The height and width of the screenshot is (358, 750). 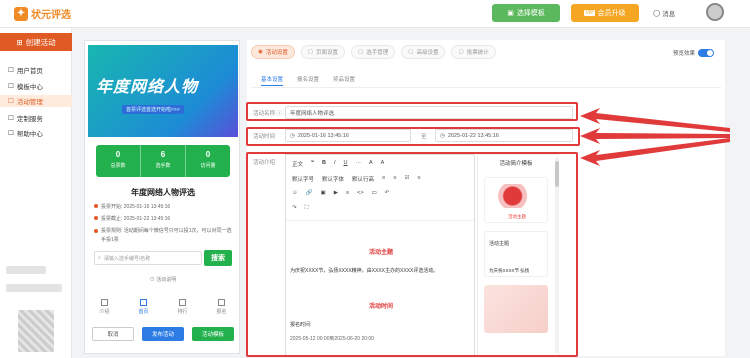 I want to click on subtab-prizes: 奖品设置, so click(x=344, y=80).